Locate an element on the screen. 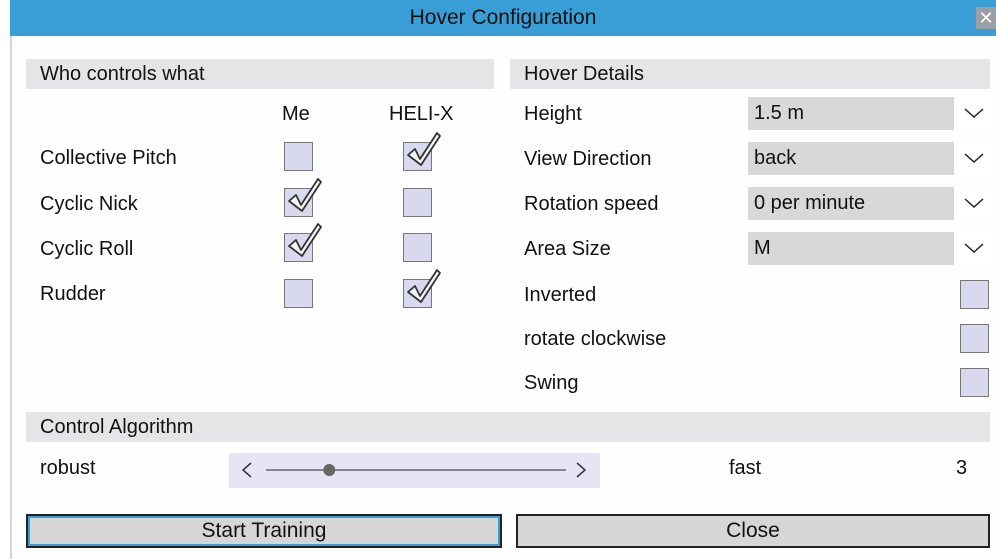  slider-left-arrow-icon is located at coordinates (246, 470).